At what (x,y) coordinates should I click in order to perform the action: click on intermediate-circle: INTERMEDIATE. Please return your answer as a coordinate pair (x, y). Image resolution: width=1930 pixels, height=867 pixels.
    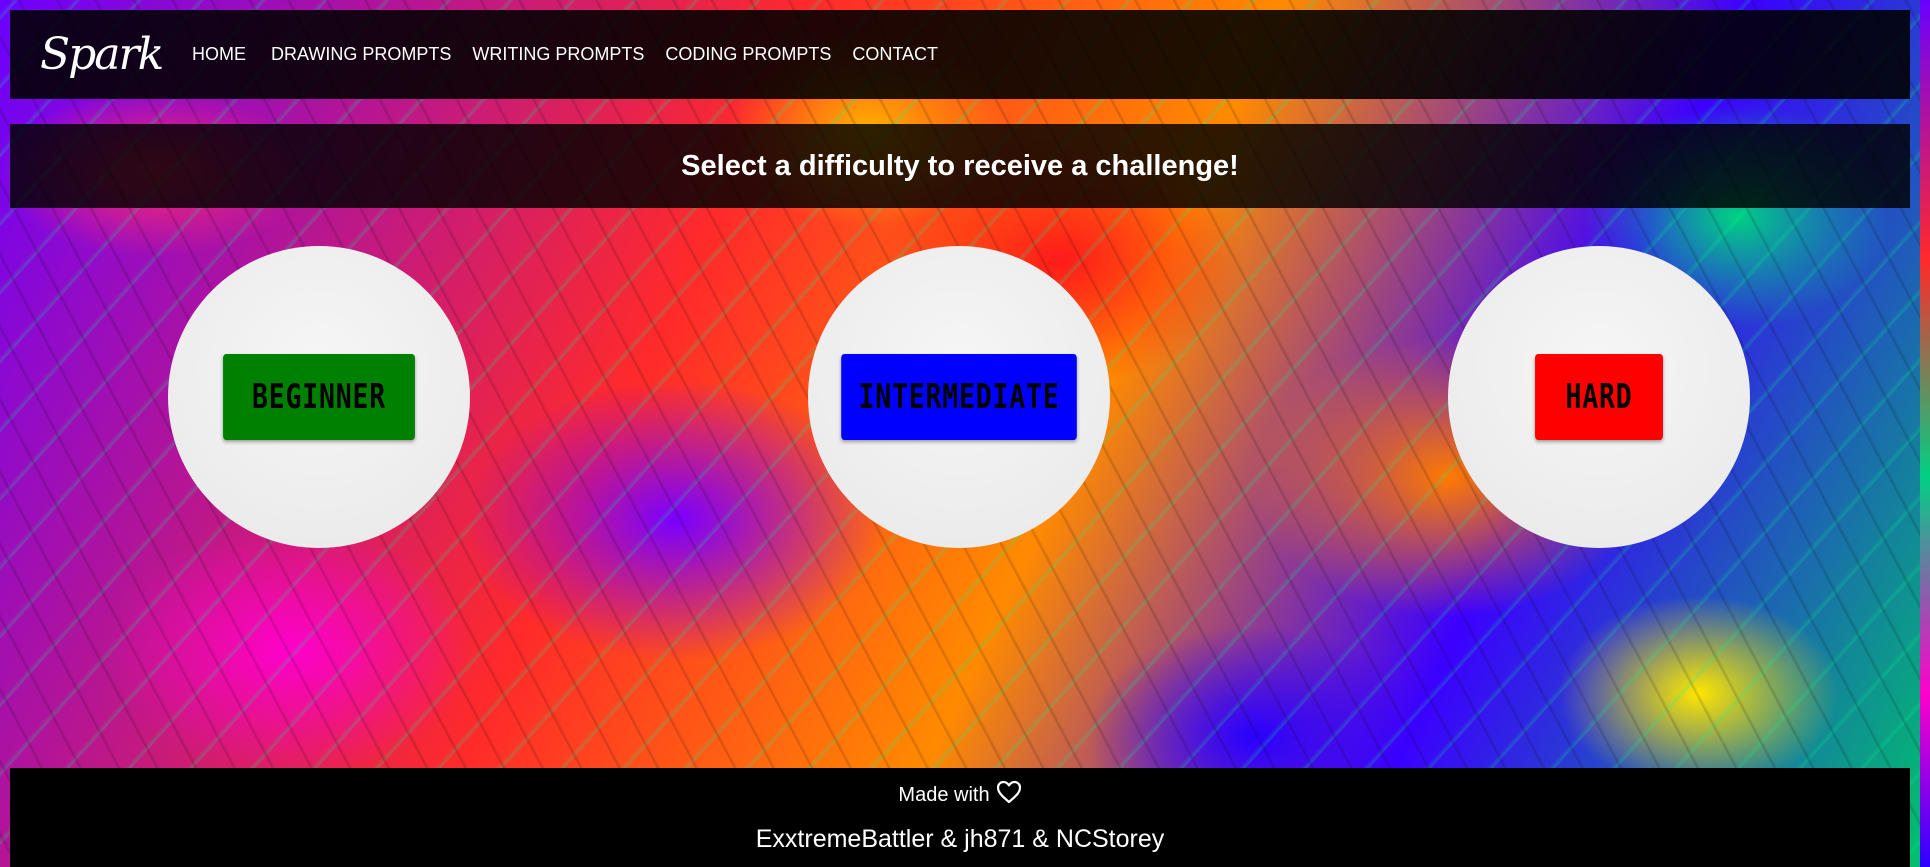
    Looking at the image, I should click on (959, 397).